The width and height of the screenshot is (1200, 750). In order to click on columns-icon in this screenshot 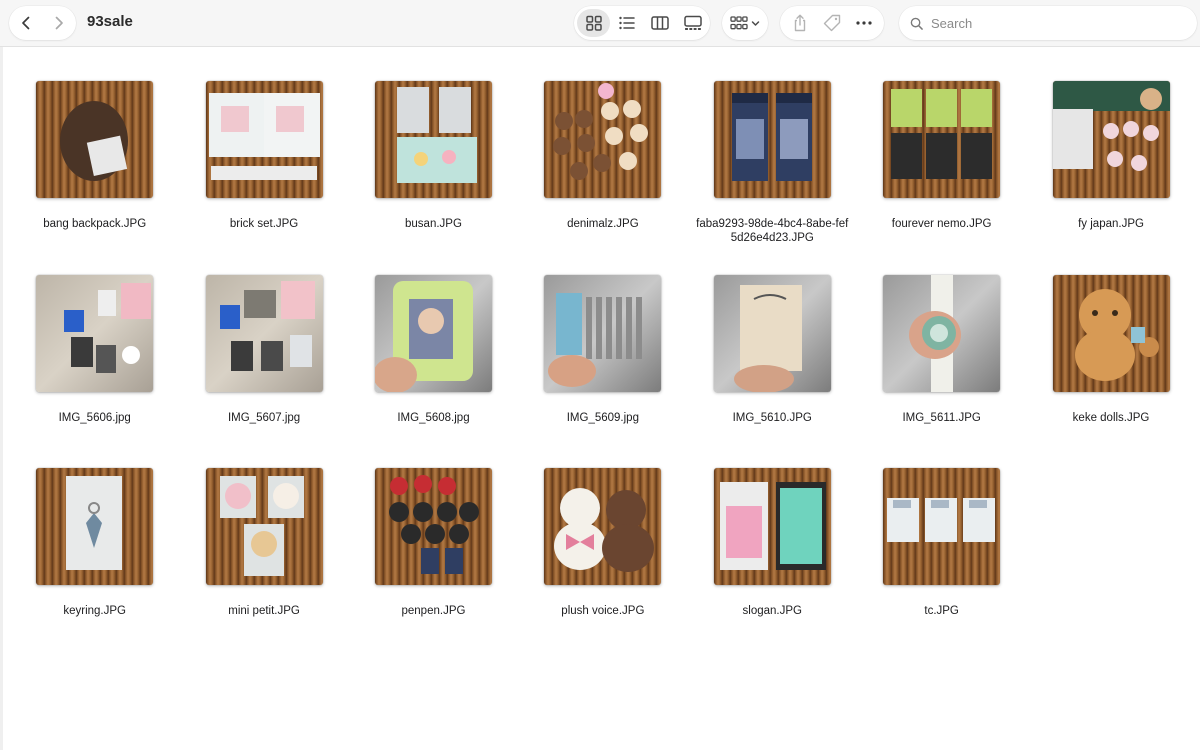, I will do `click(659, 23)`.